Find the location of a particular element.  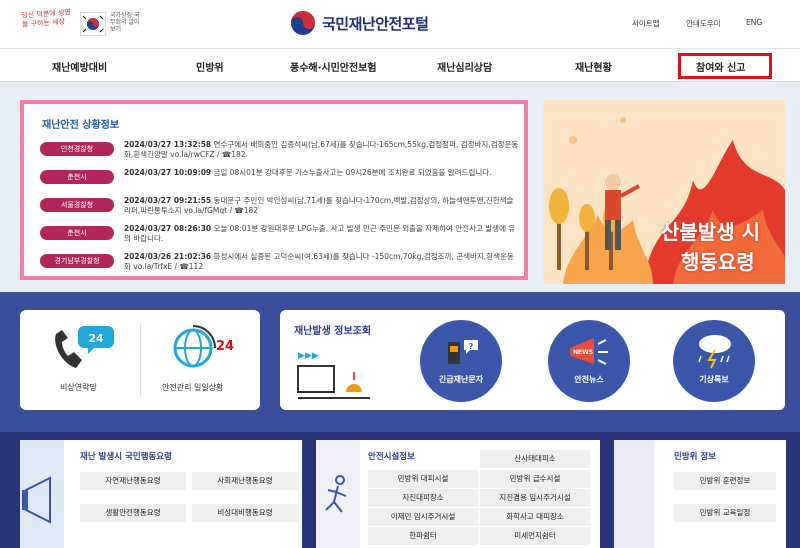

sitemap-link: 사이트맵 is located at coordinates (646, 23).